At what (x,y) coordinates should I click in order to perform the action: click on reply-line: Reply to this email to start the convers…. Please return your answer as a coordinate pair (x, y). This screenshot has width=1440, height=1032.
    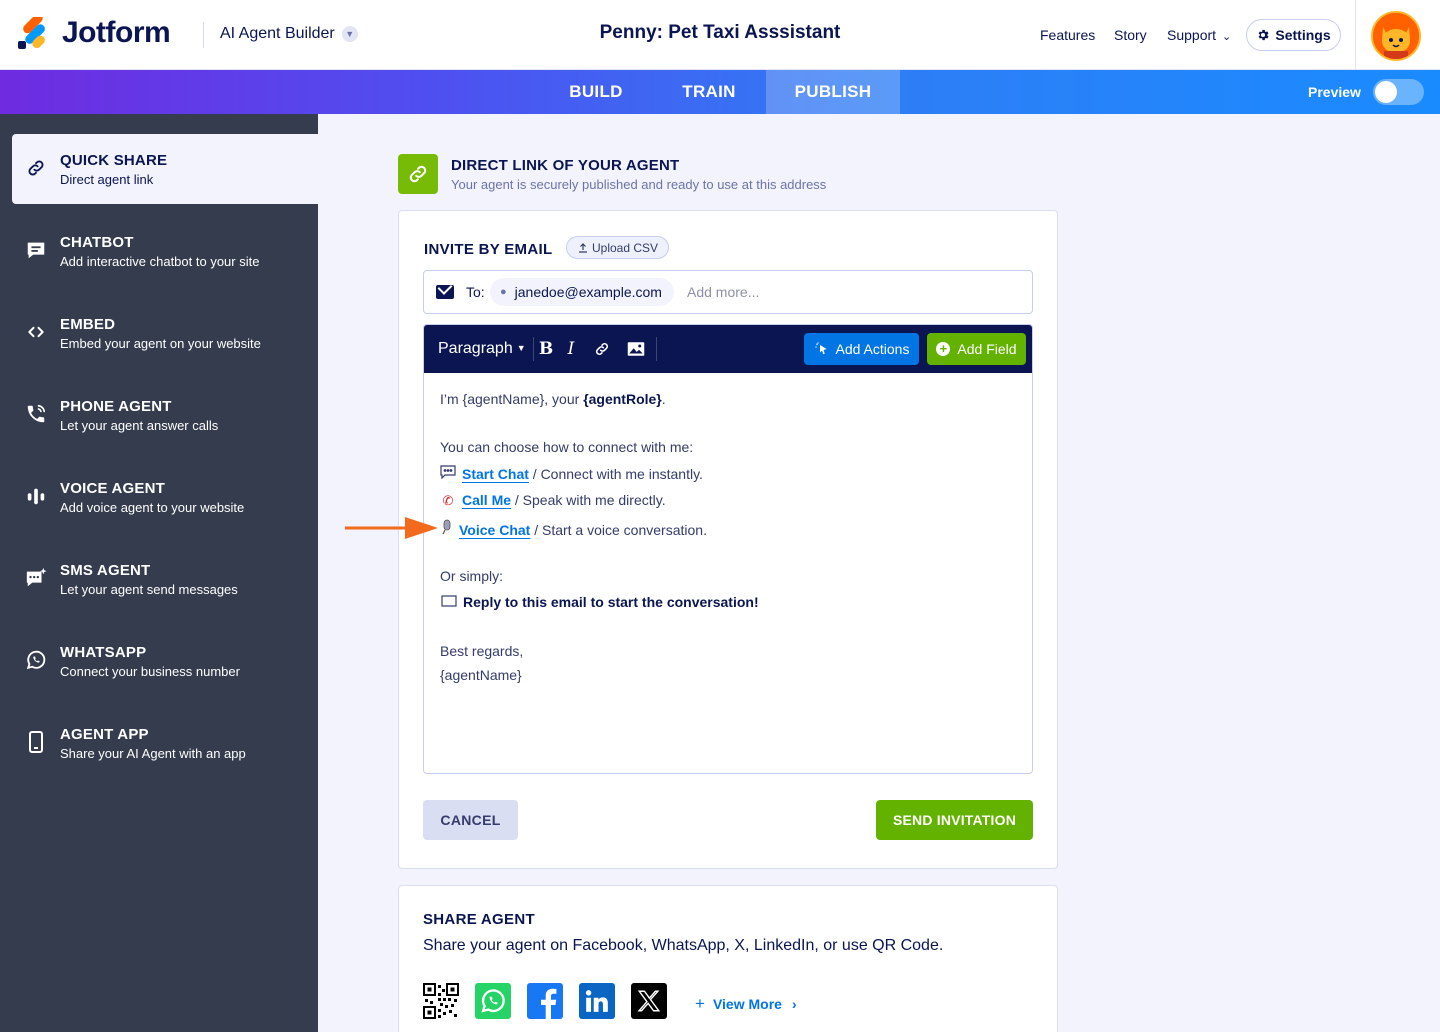
    Looking at the image, I should click on (599, 602).